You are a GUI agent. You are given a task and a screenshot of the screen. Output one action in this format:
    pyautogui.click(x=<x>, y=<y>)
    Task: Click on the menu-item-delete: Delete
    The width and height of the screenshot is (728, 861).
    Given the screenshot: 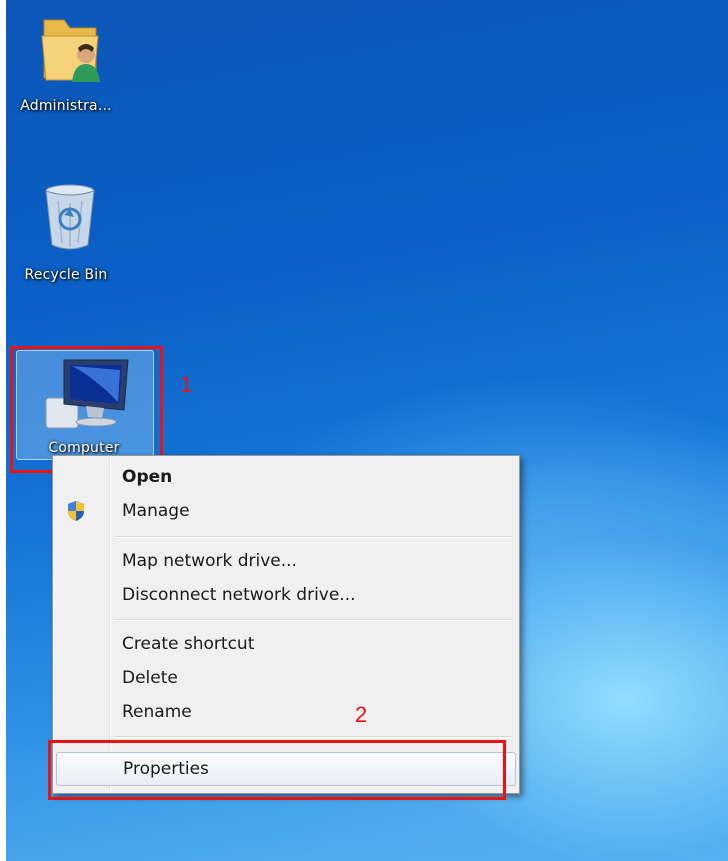 What is the action you would take?
    pyautogui.click(x=286, y=678)
    